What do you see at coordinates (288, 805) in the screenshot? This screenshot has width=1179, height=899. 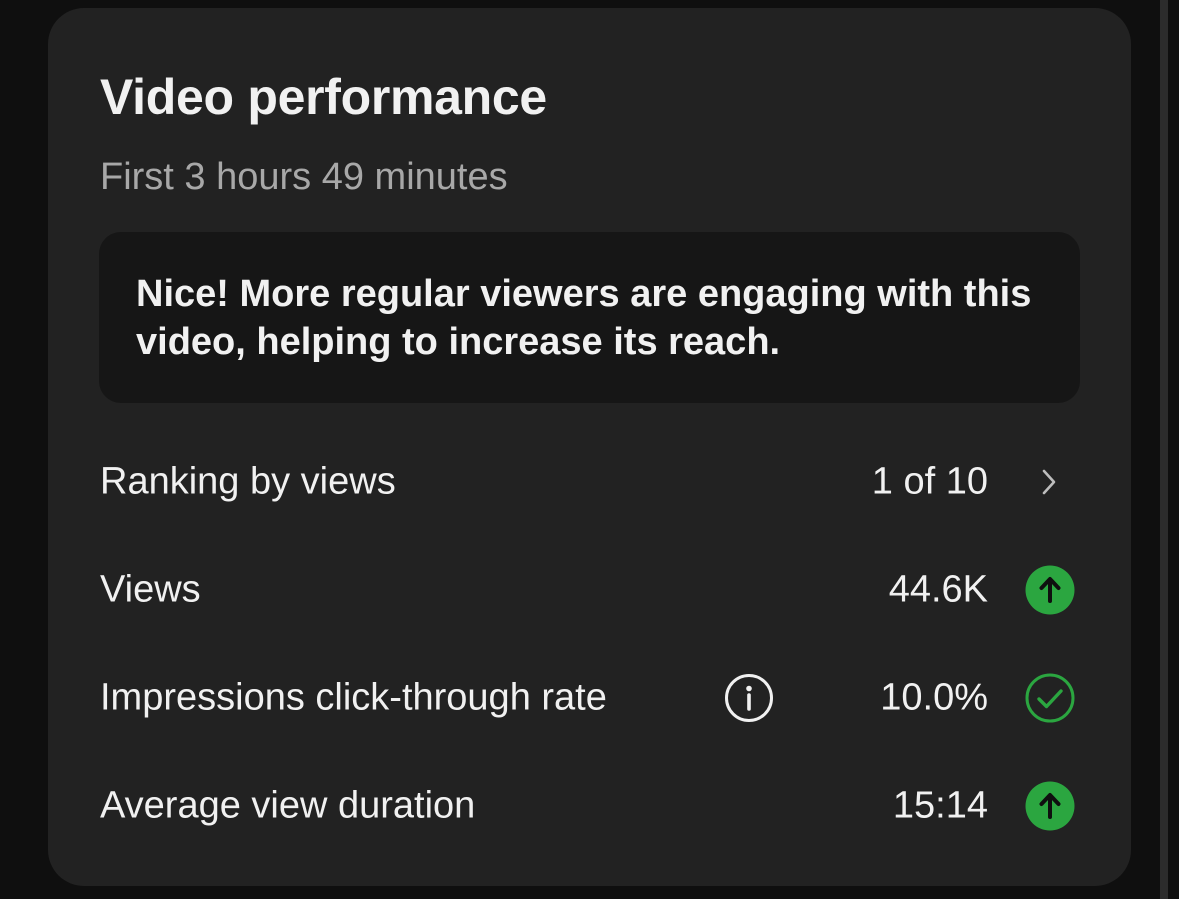 I see `metric-label-avg-duration: Average view duration` at bounding box center [288, 805].